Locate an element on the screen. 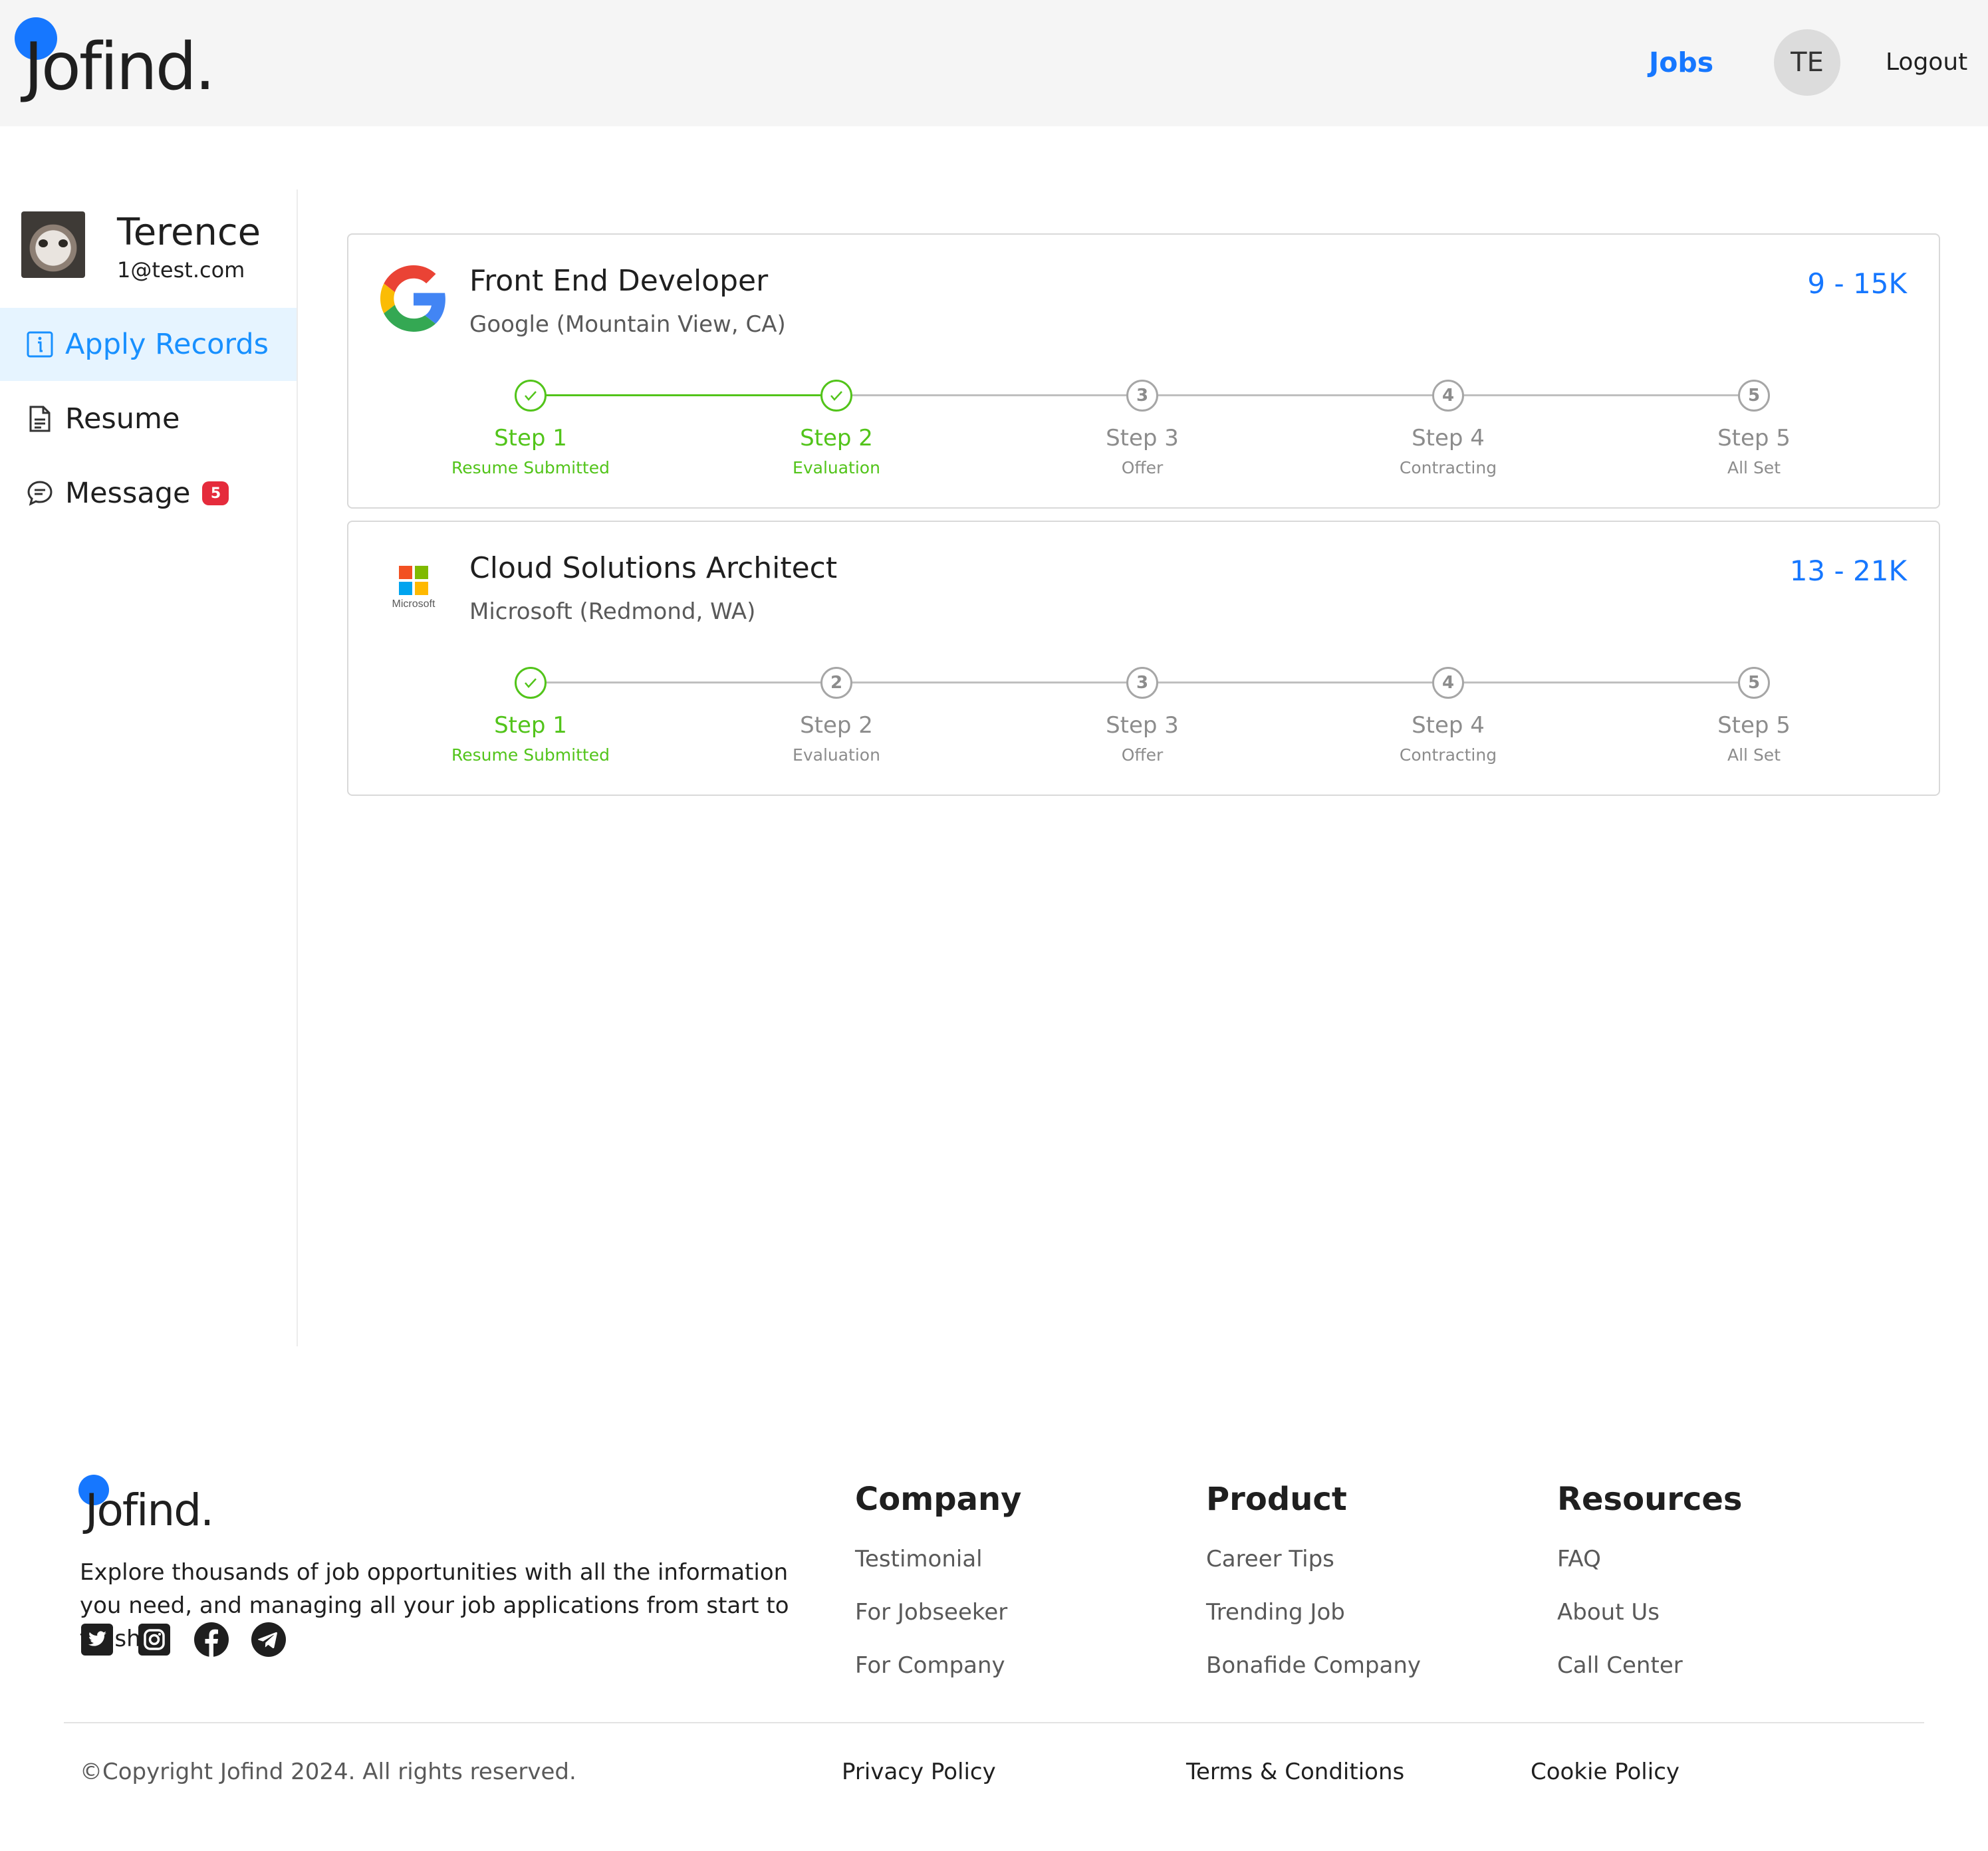 This screenshot has width=1988, height=1851. microsoft-logo-caption: Microsoft is located at coordinates (413, 604).